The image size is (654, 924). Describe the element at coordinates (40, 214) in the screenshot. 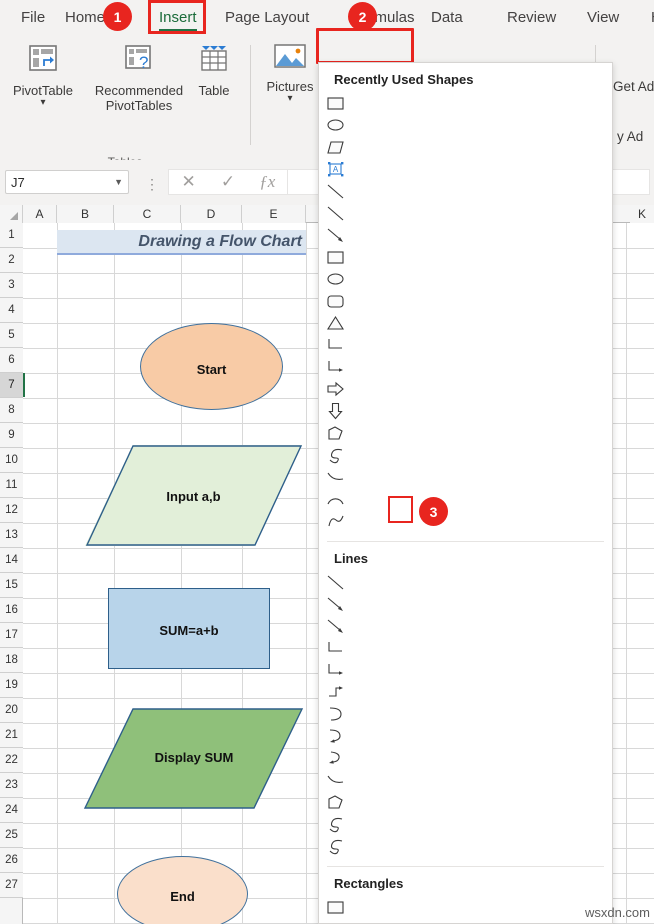

I see `column-header-a: A` at that location.